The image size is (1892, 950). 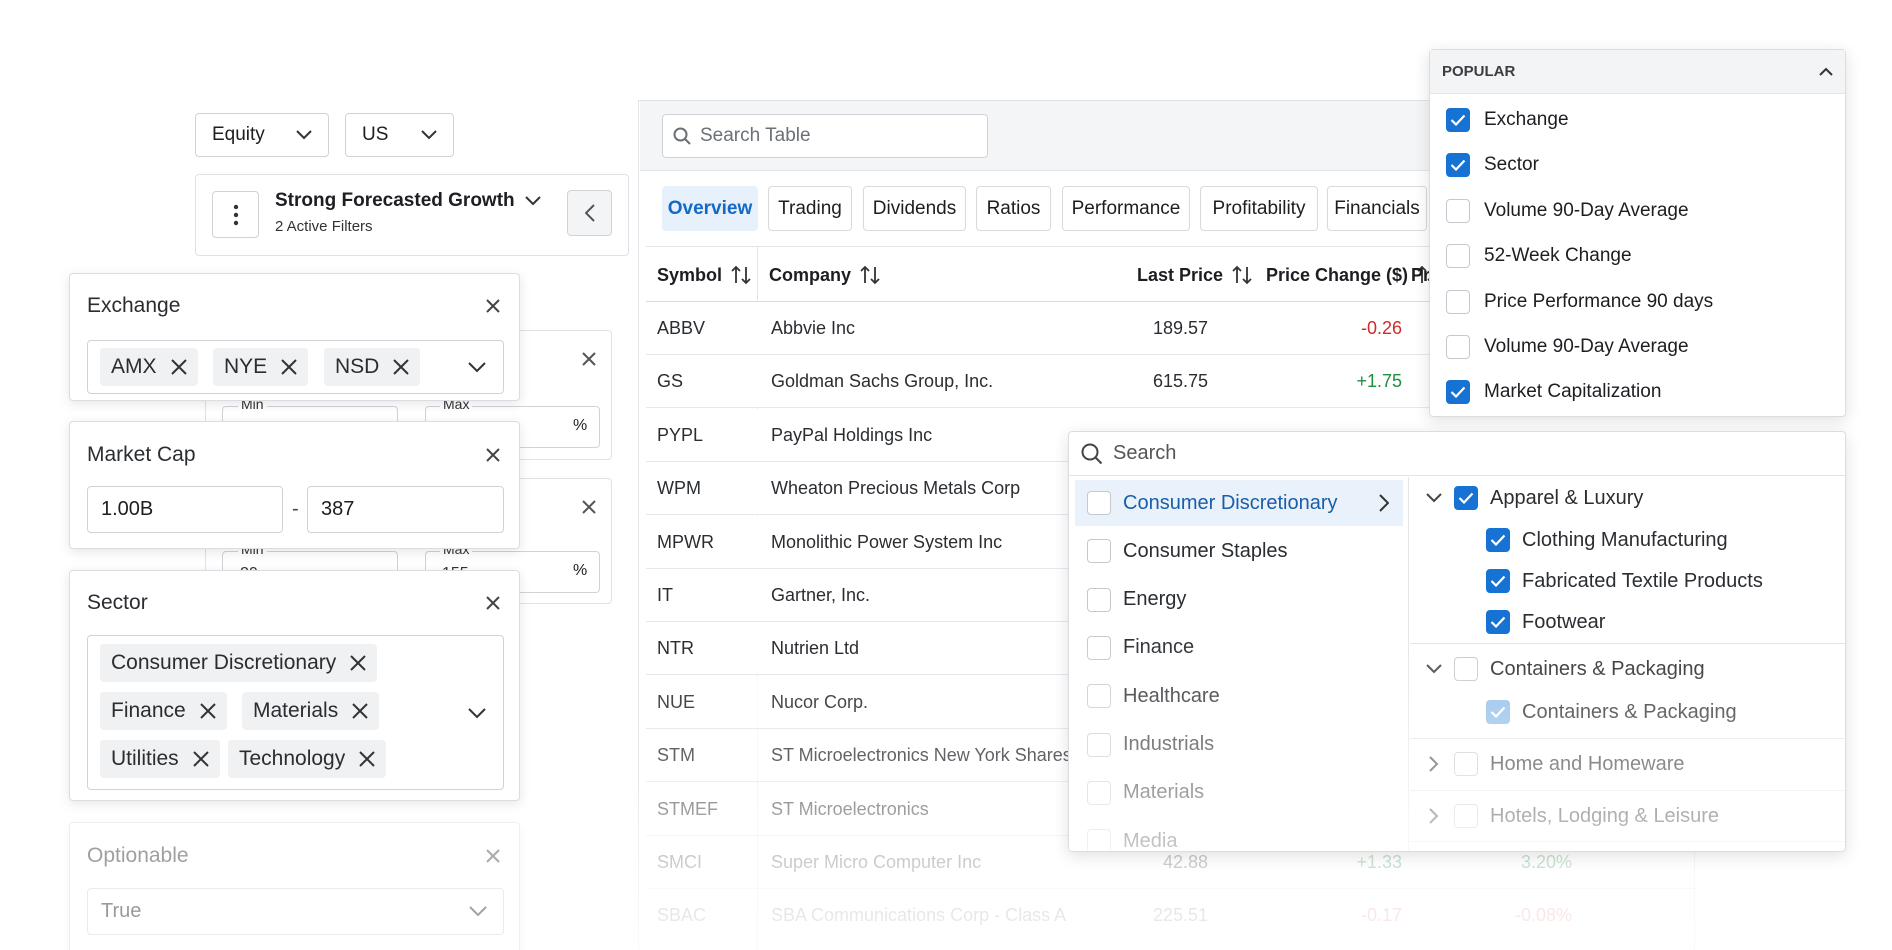 I want to click on industry-item: Clothing Manufacturing, so click(x=1627, y=540).